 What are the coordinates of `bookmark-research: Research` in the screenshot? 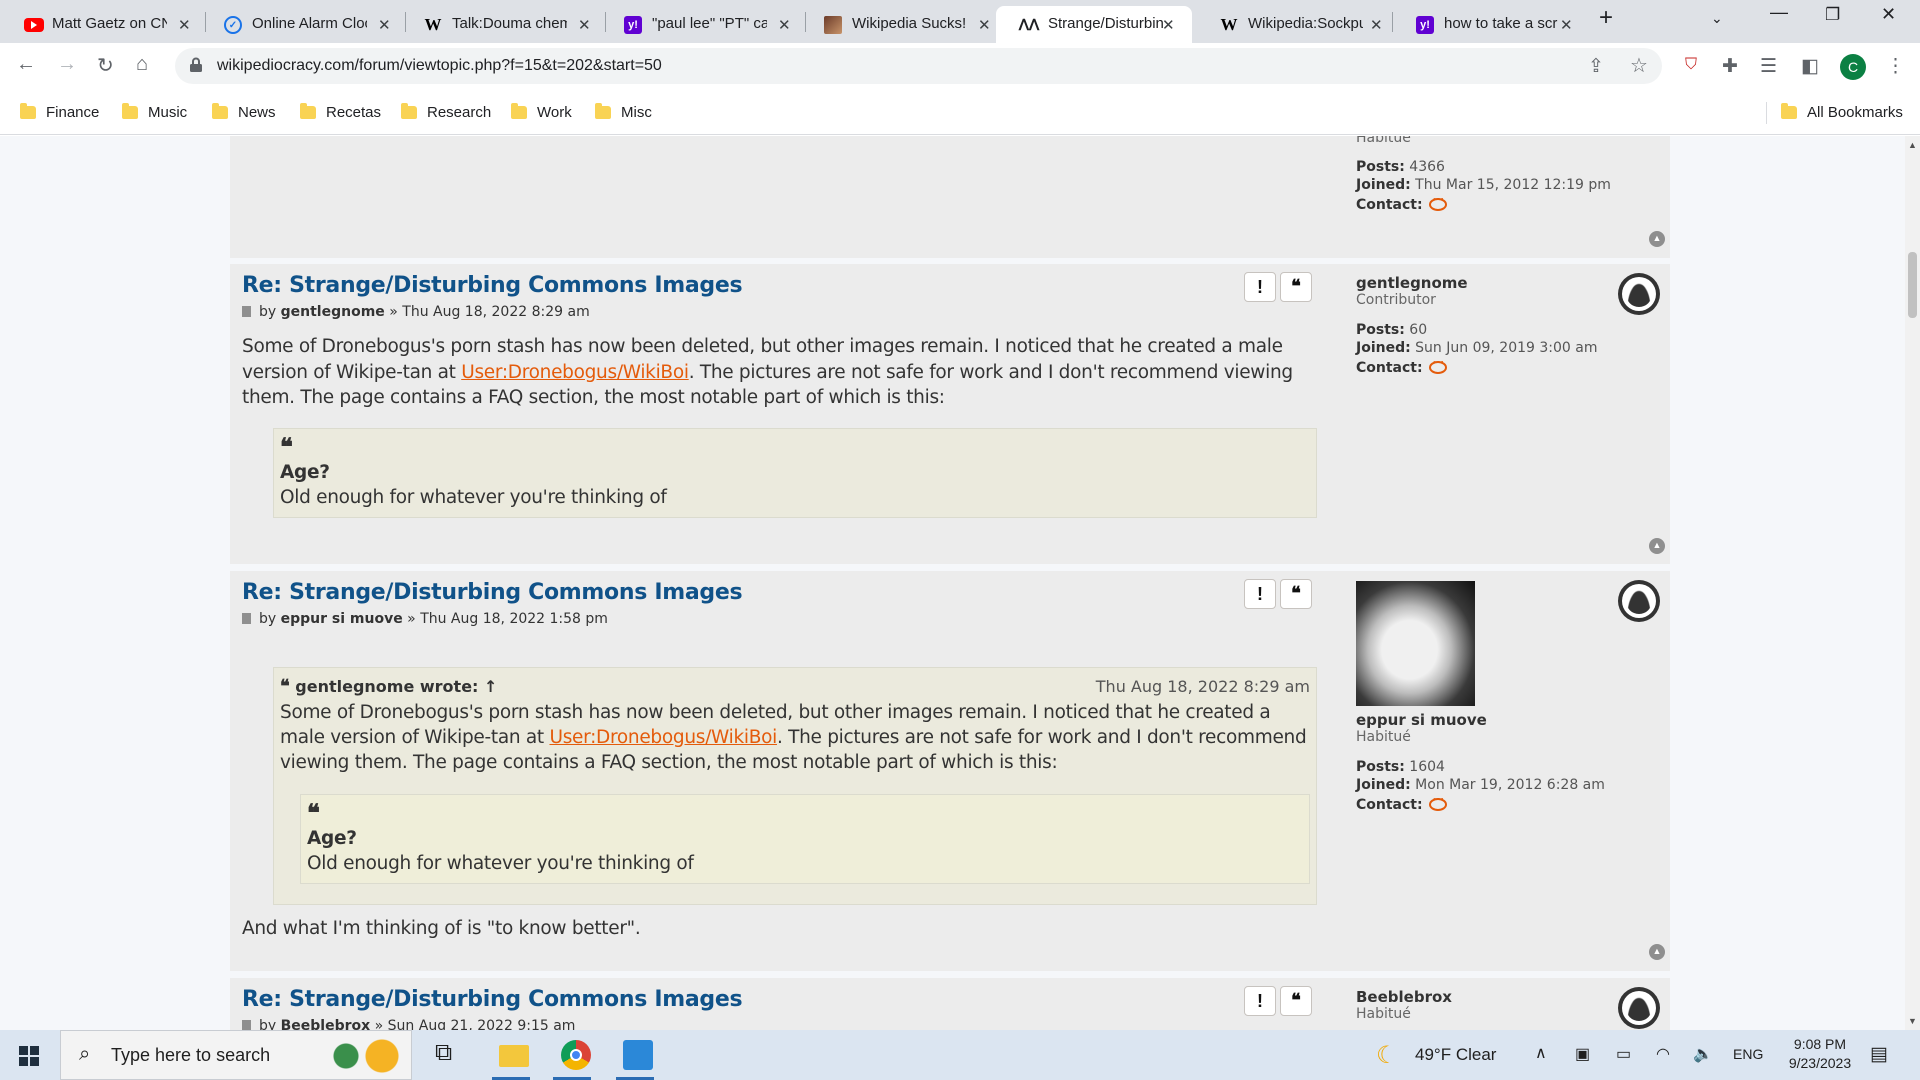 It's located at (446, 112).